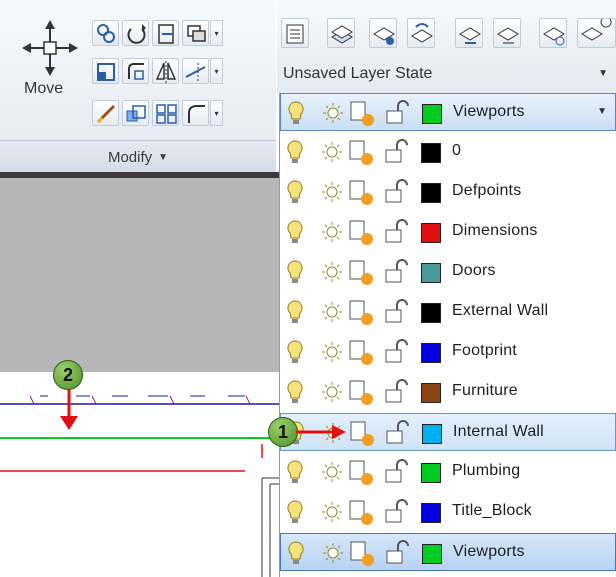  Describe the element at coordinates (448, 512) in the screenshot. I see `layer-row: Title_Block` at that location.